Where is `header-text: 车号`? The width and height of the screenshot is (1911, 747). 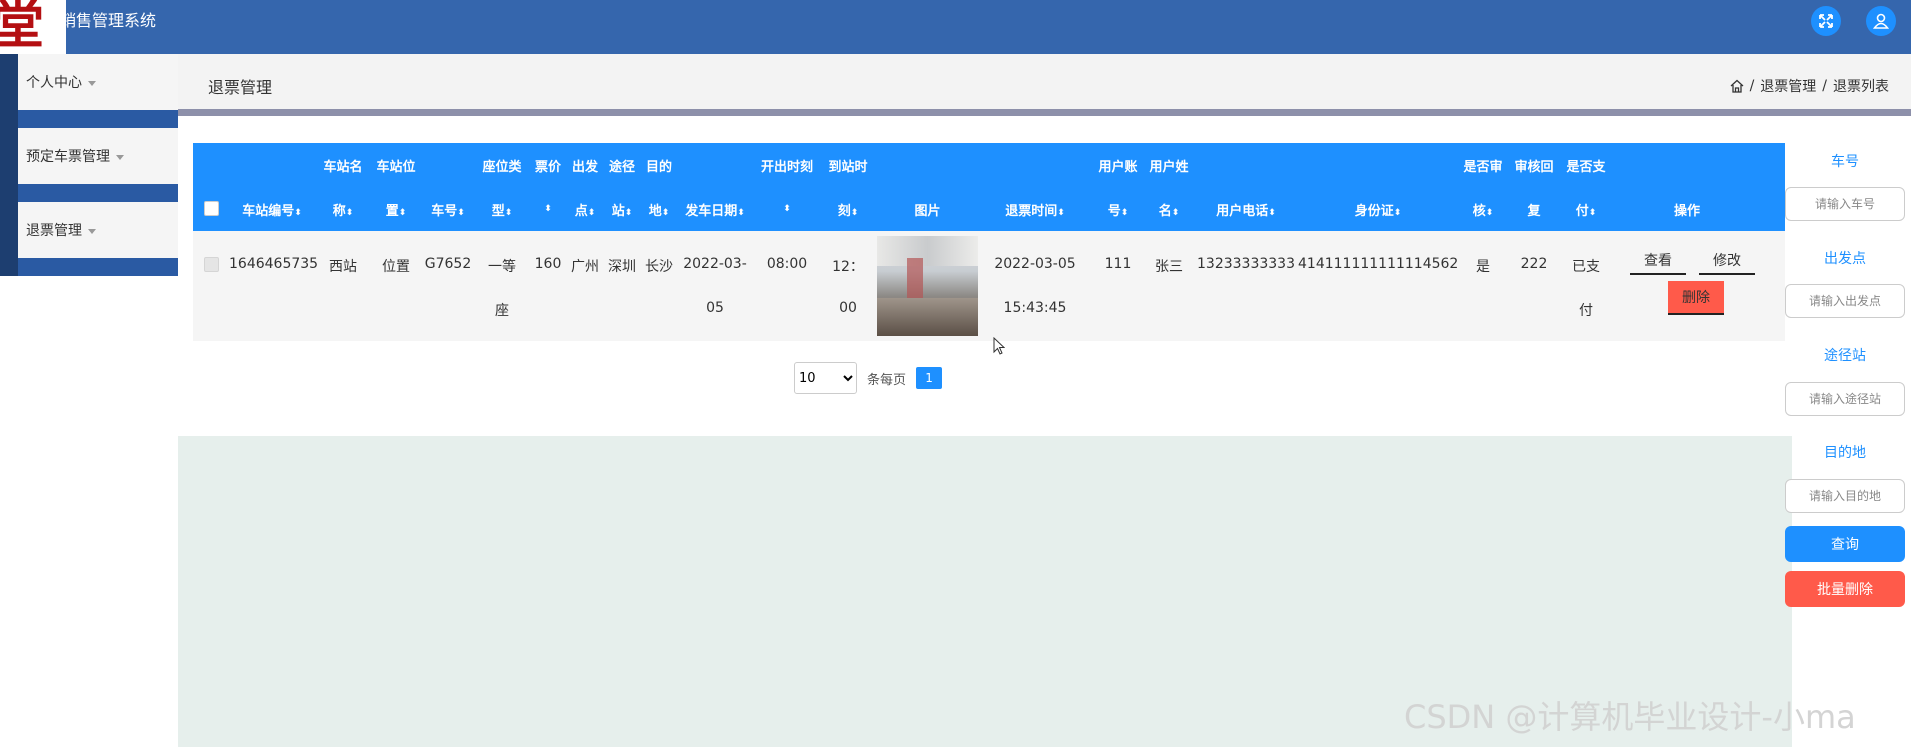
header-text: 车号 is located at coordinates (444, 211).